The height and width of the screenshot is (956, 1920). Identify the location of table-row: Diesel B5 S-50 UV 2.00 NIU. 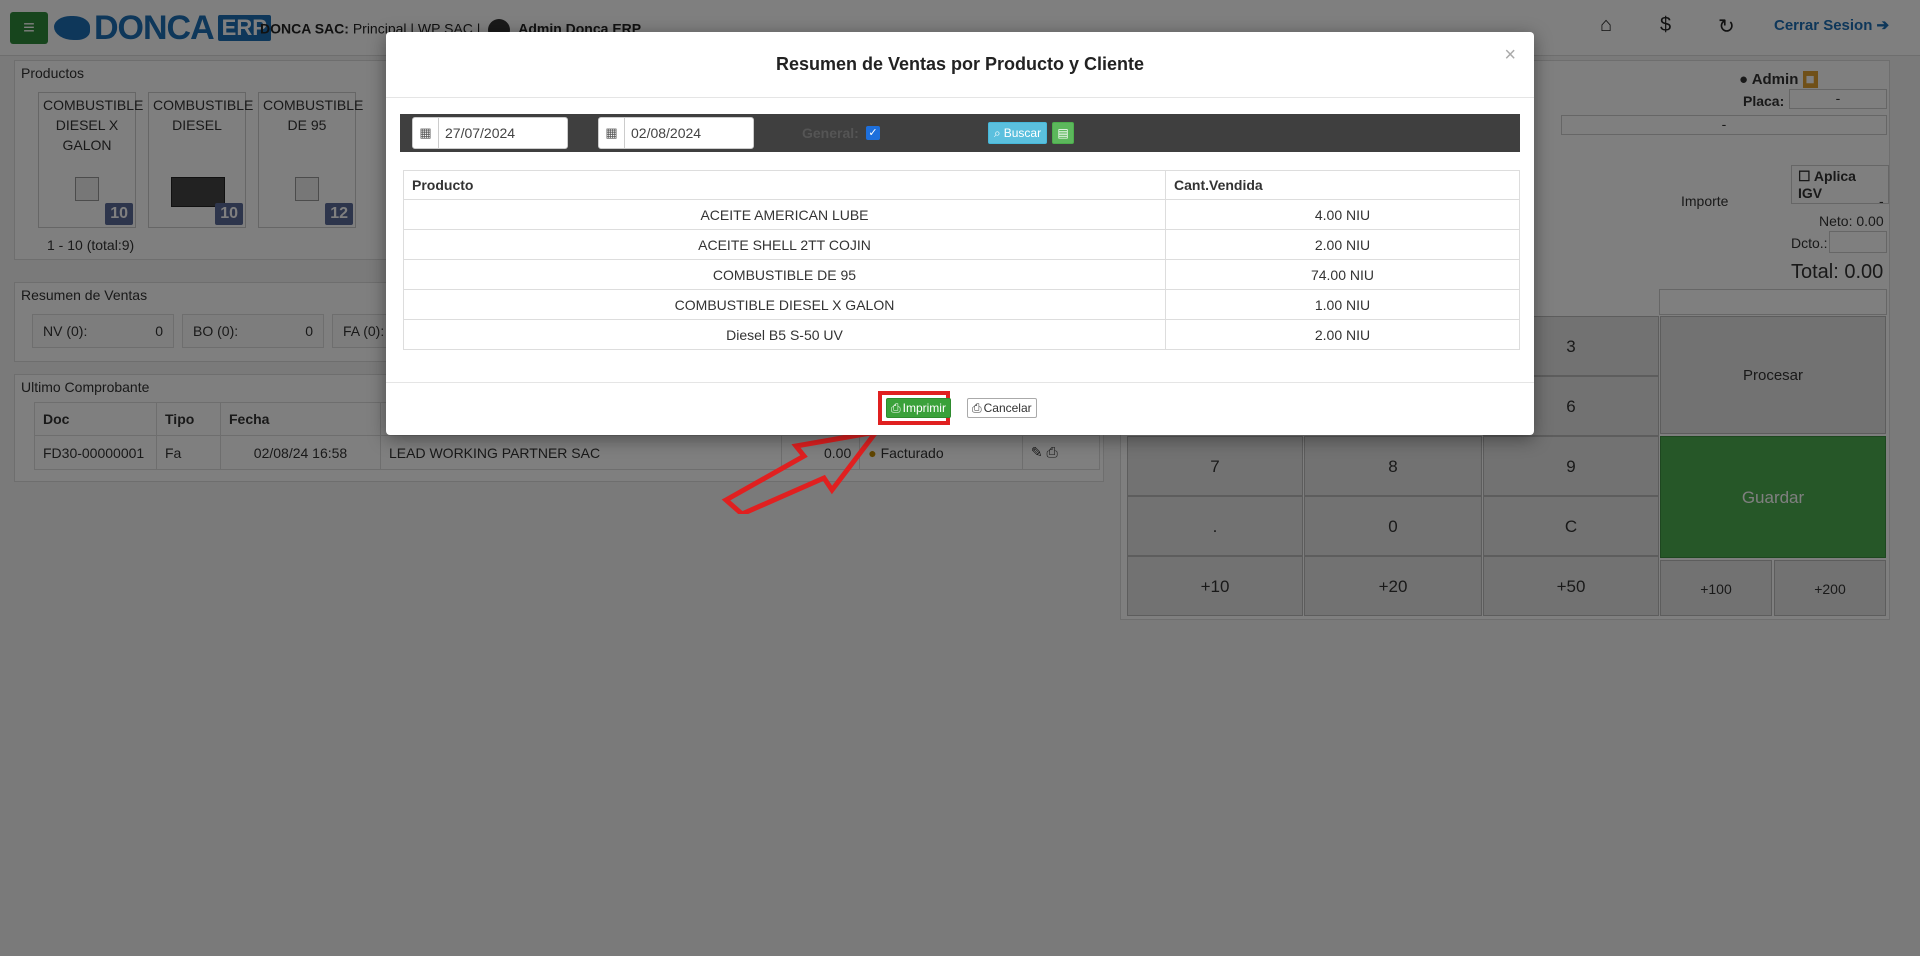
(961, 334).